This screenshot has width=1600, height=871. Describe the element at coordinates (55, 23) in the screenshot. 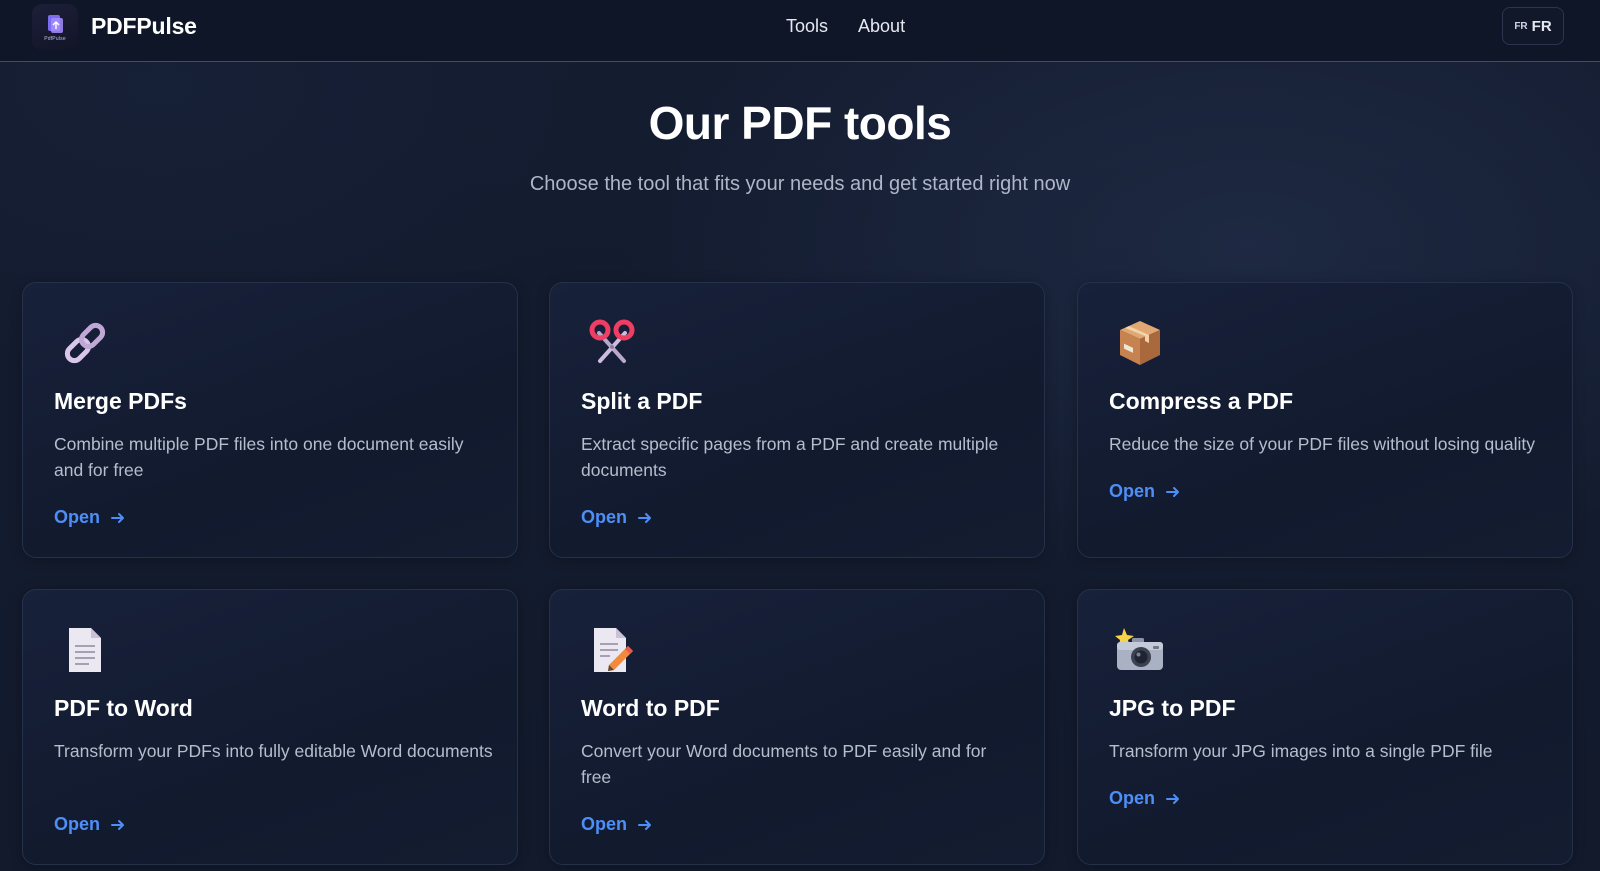

I see `logo-icon` at that location.